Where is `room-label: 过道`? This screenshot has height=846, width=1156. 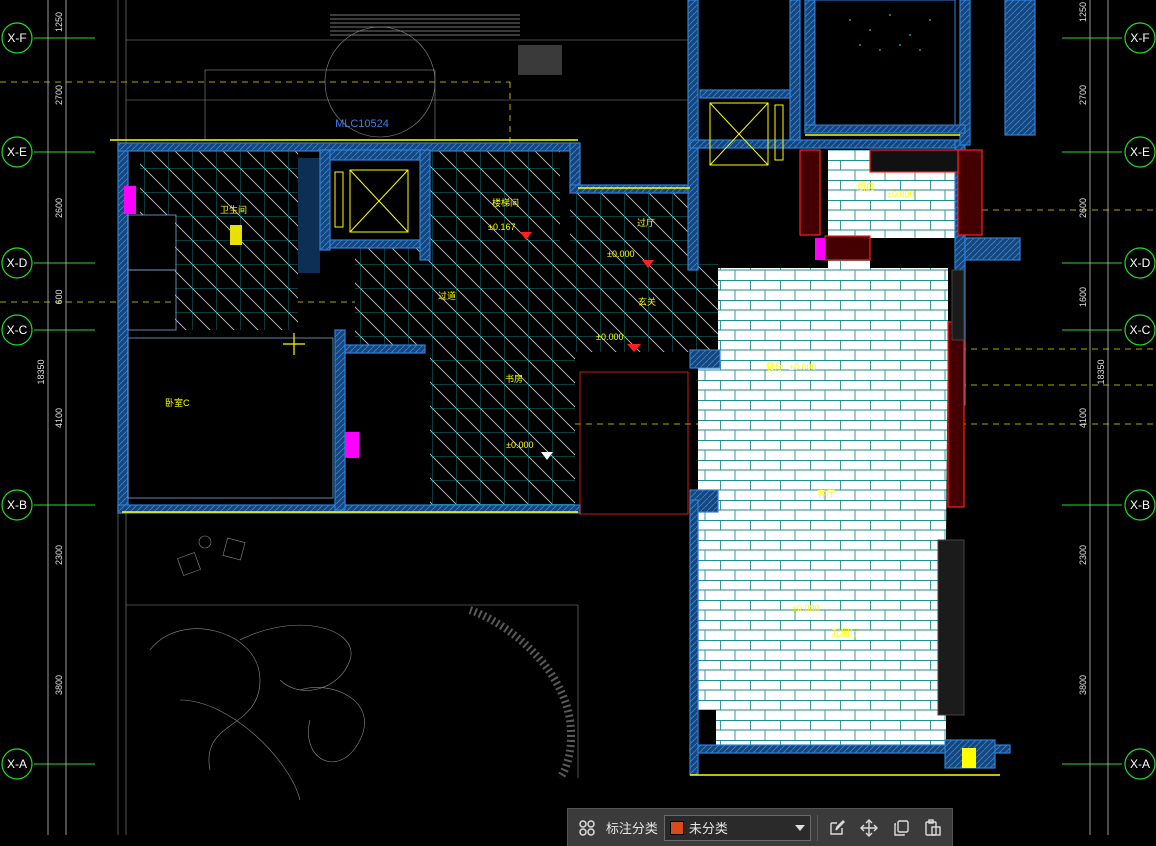 room-label: 过道 is located at coordinates (447, 295).